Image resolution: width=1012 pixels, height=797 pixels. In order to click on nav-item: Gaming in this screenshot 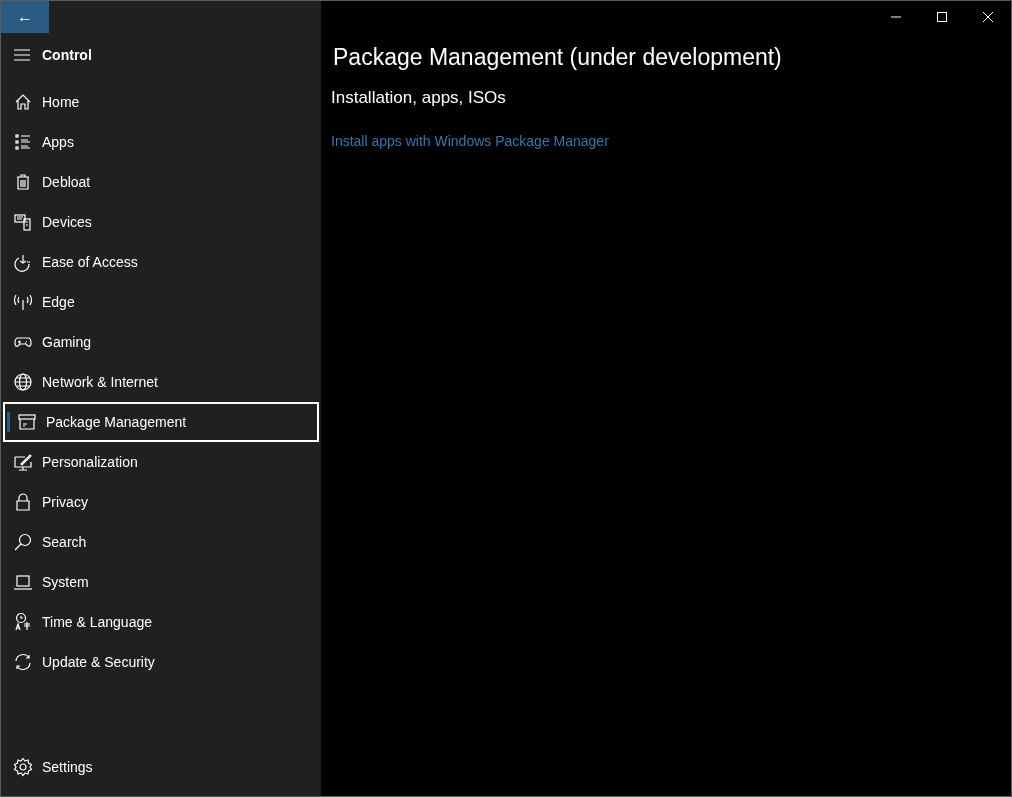, I will do `click(161, 342)`.